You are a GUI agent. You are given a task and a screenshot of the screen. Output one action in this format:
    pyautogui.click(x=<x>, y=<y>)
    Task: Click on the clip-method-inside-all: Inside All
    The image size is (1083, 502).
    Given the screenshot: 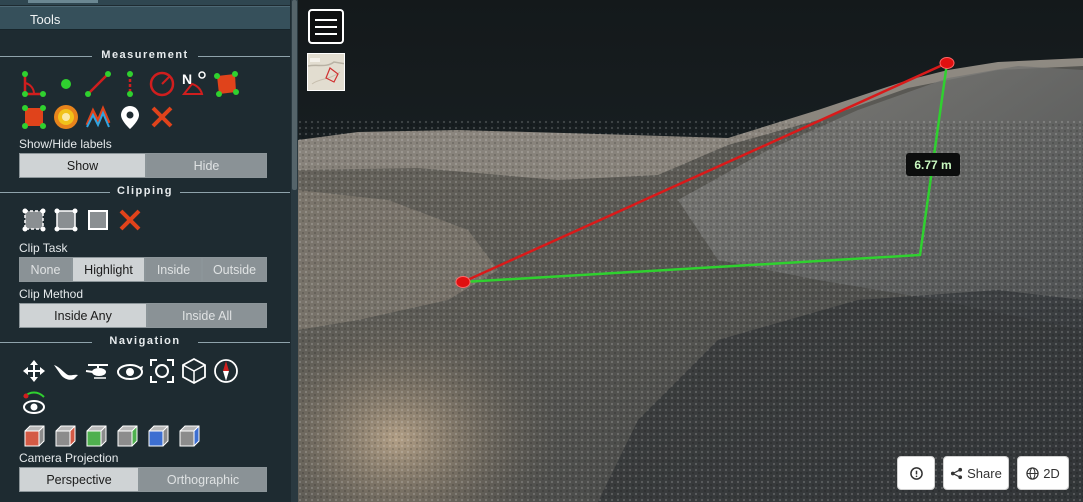 What is the action you would take?
    pyautogui.click(x=207, y=315)
    